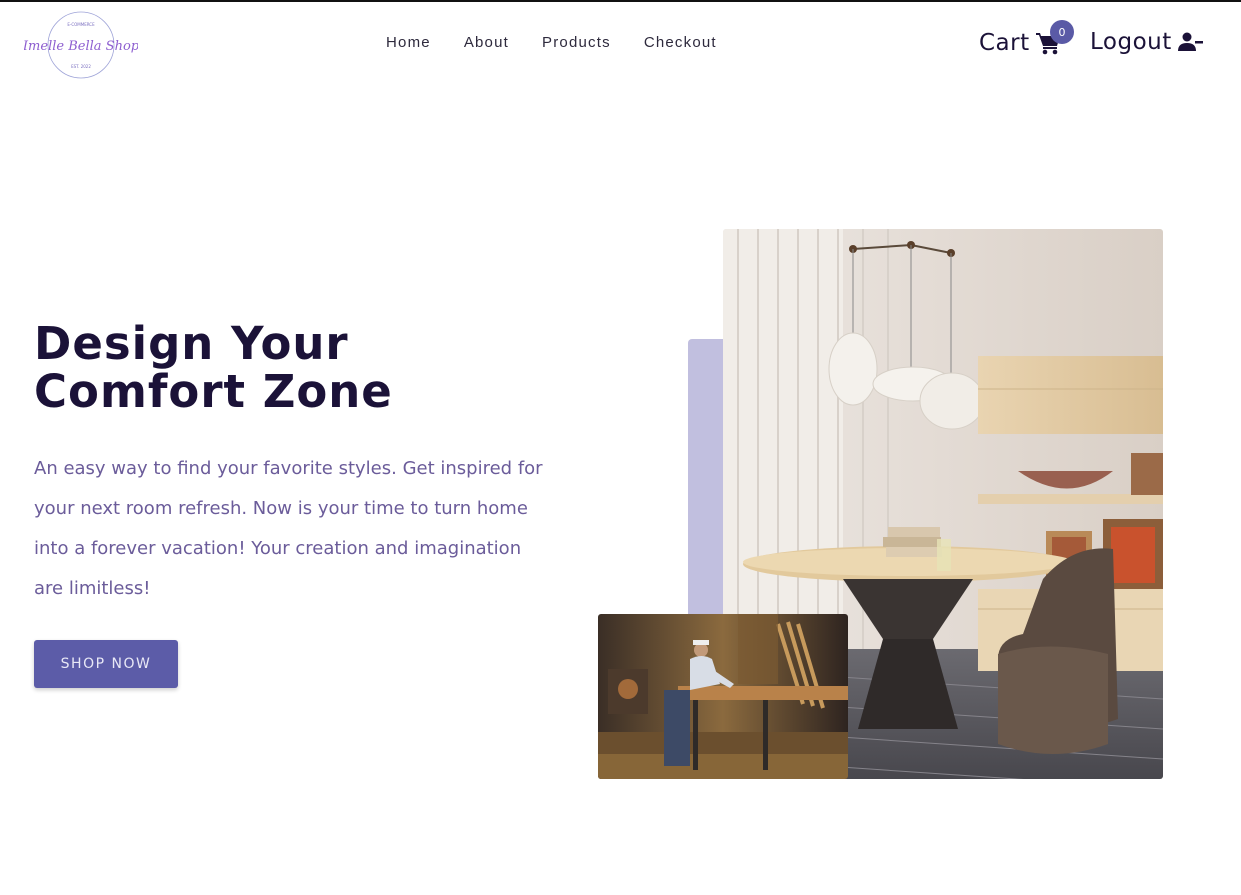 This screenshot has height=895, width=1241. What do you see at coordinates (213, 391) in the screenshot?
I see `hero-title-line2: Comfort Zone` at bounding box center [213, 391].